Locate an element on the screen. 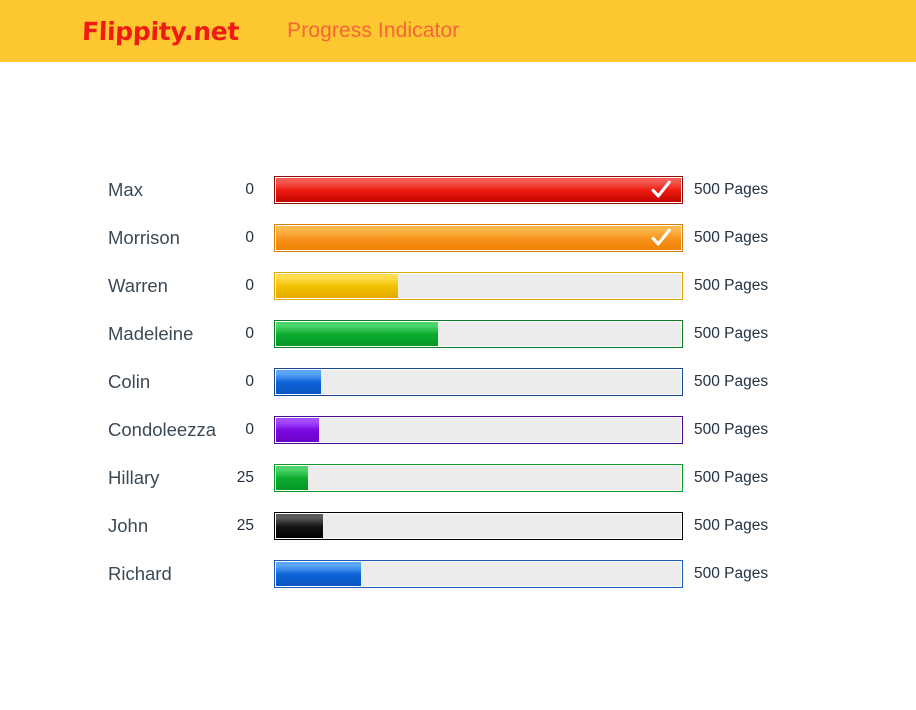  progress-row-colin: Colin 0 500 Pages is located at coordinates (458, 382).